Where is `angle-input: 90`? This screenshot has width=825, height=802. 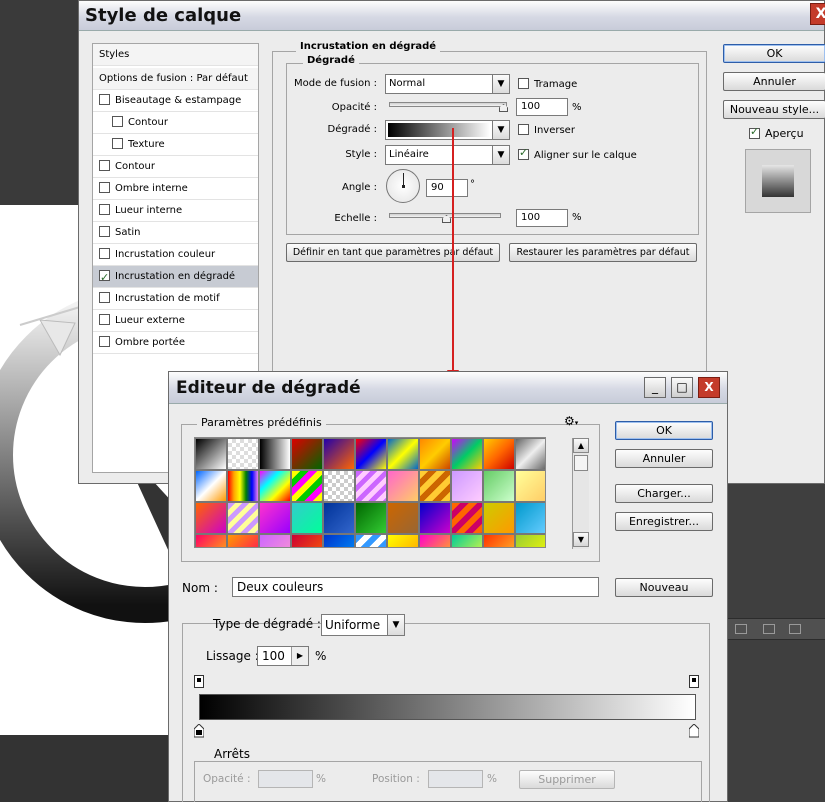 angle-input: 90 is located at coordinates (447, 188).